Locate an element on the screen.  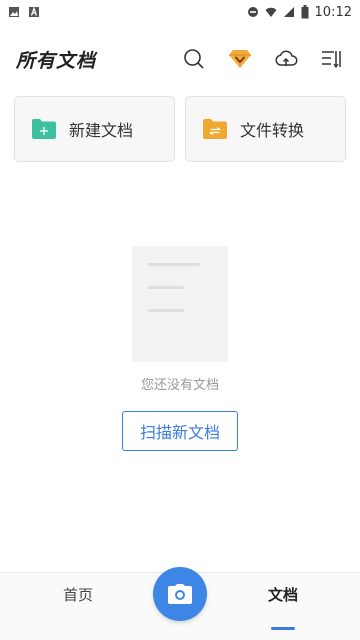
sort-icon is located at coordinates (331, 60).